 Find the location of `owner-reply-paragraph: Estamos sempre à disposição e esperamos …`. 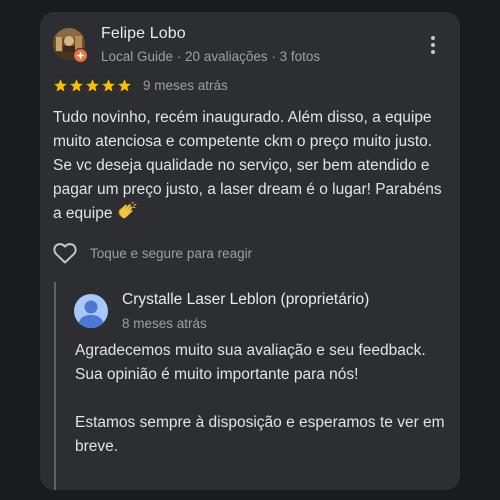

owner-reply-paragraph: Estamos sempre à disposição e esperamos … is located at coordinates (260, 434).